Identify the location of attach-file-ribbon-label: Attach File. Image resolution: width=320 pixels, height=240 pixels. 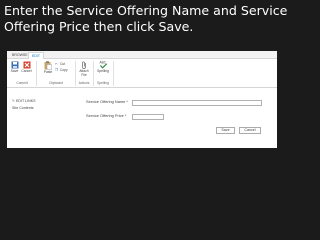
(84, 73).